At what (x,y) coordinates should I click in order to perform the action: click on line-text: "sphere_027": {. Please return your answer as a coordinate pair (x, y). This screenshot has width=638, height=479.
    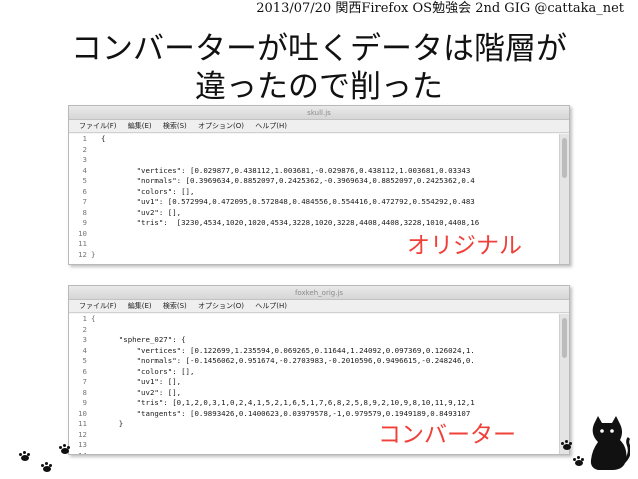
    Looking at the image, I should click on (143, 339).